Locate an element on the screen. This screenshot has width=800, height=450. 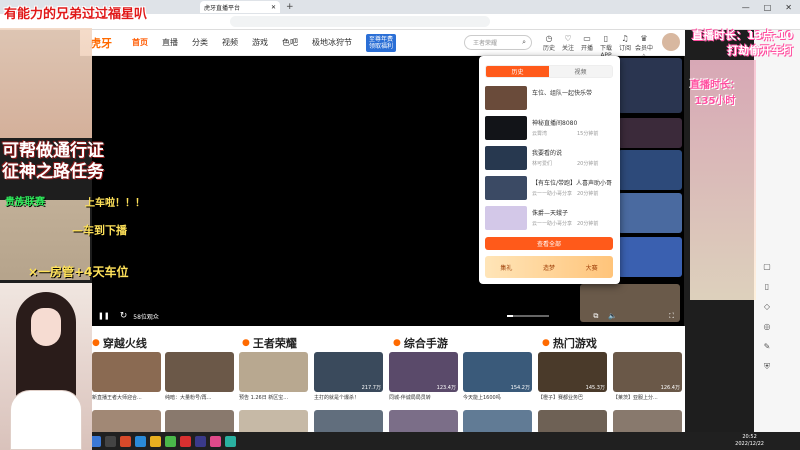
clock: 20:52 2022/12/22 is located at coordinates (749, 441).